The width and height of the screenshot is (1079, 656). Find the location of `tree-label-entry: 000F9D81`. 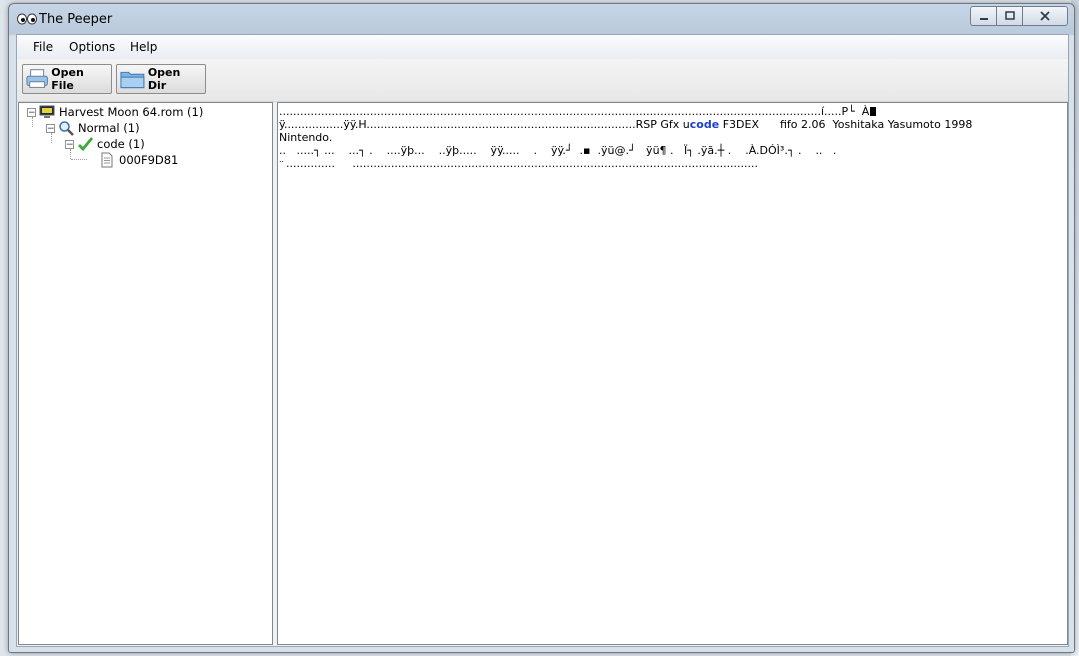

tree-label-entry: 000F9D81 is located at coordinates (149, 160).